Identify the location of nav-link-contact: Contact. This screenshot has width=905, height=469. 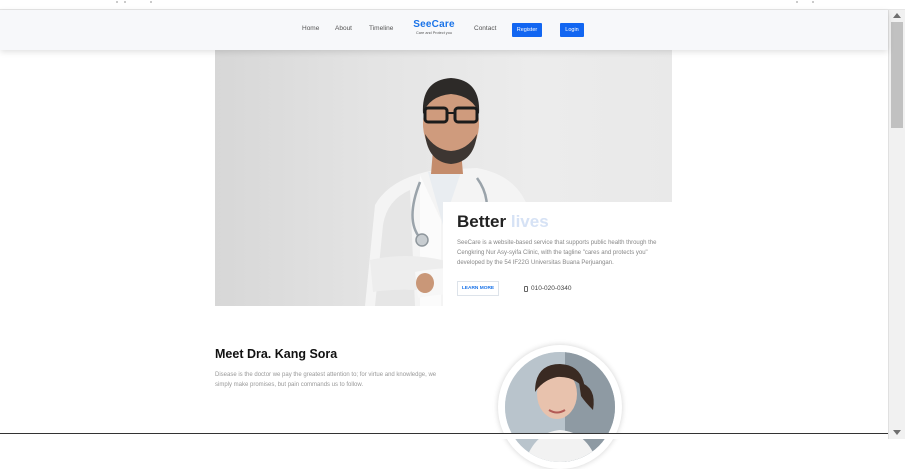
(485, 28).